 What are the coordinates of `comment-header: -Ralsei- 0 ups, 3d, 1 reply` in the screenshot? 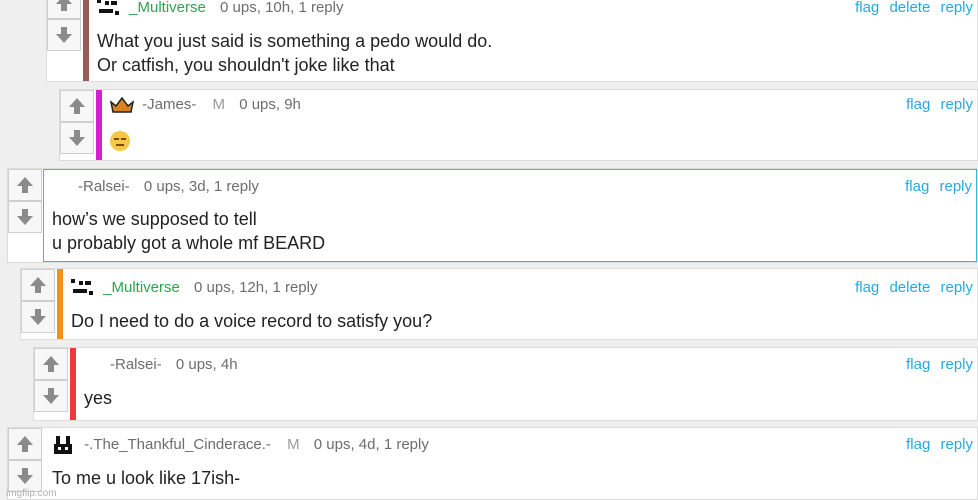 It's located at (524, 188).